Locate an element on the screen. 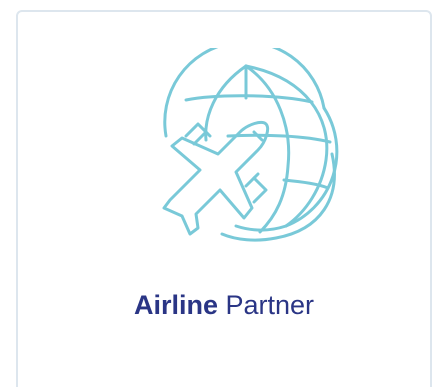 The width and height of the screenshot is (448, 387). card-title-bold: Airline is located at coordinates (175, 305).